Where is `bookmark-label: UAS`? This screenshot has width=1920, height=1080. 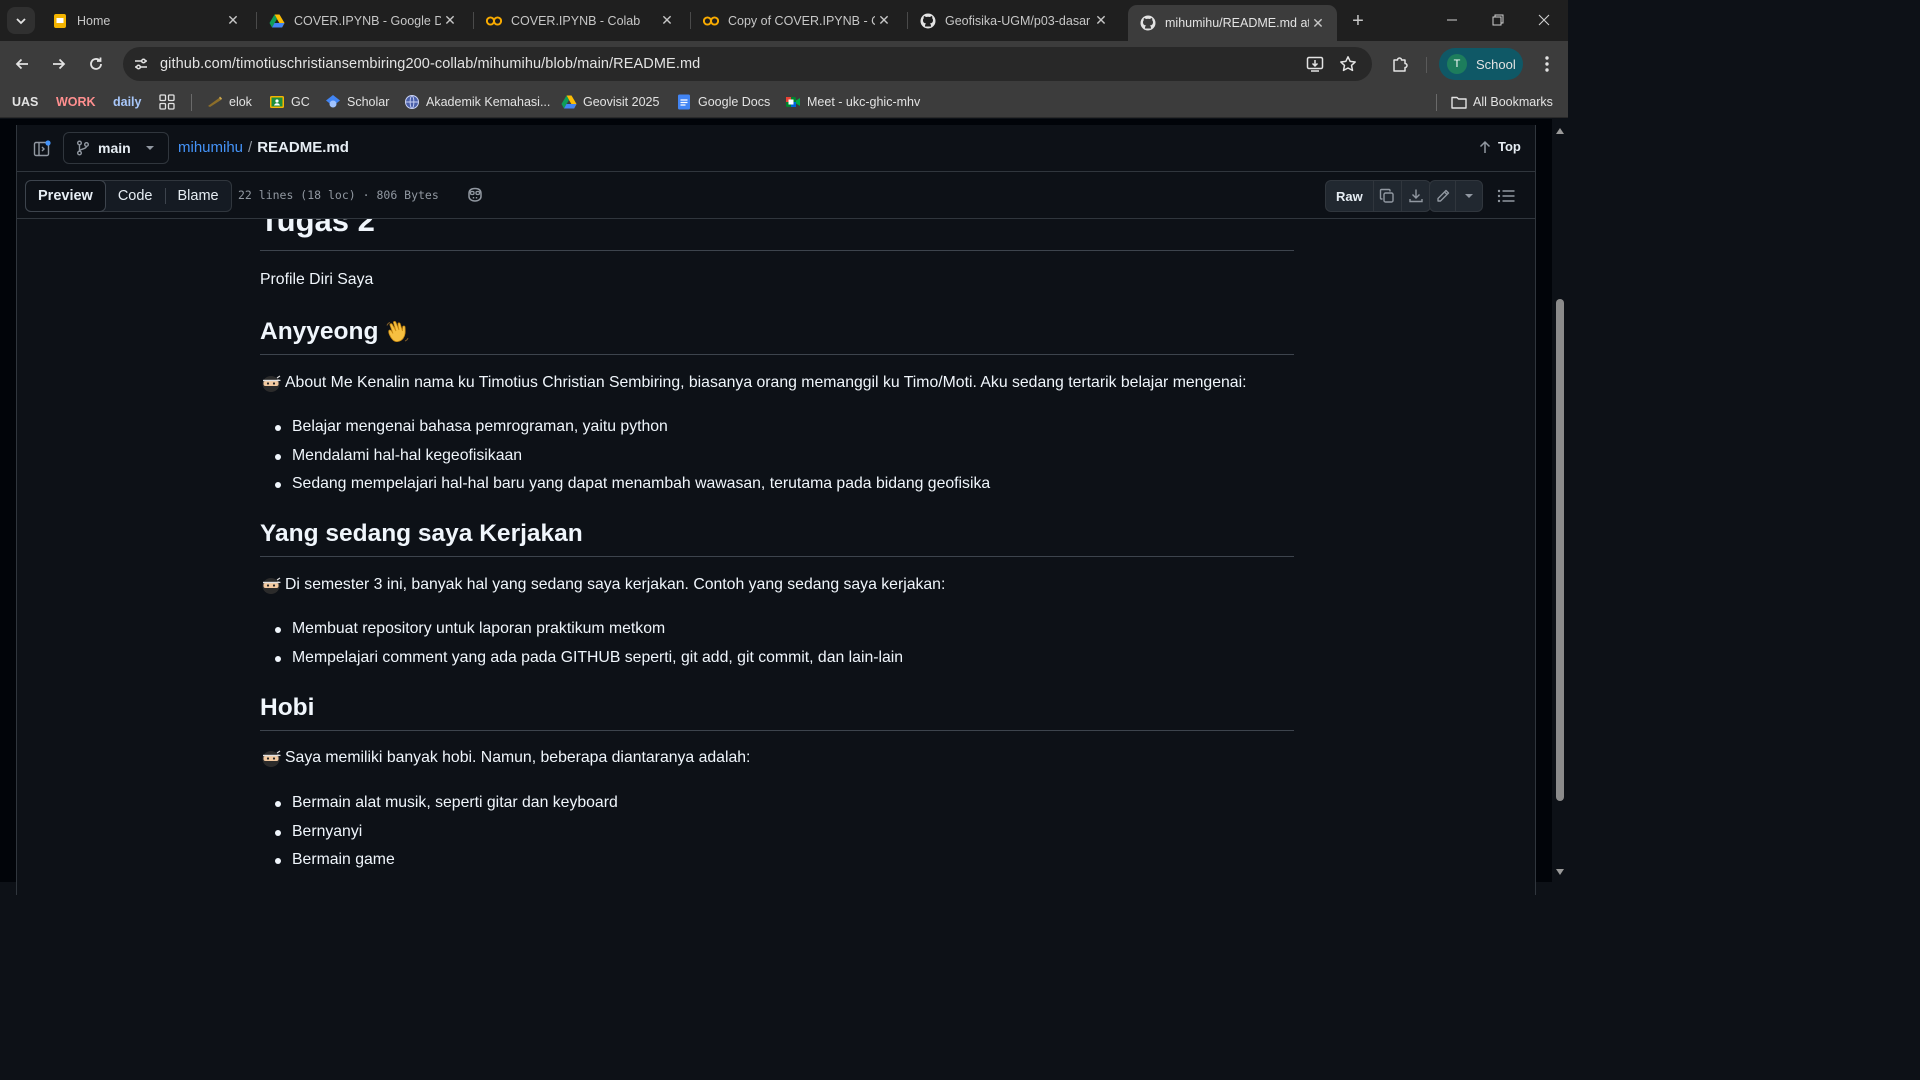
bookmark-label: UAS is located at coordinates (25, 102).